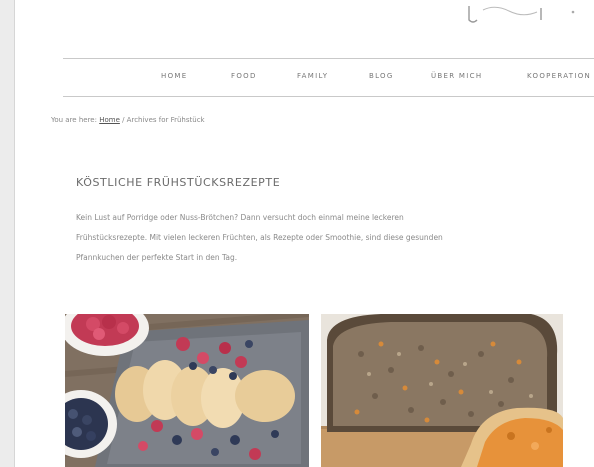 The image size is (594, 467). What do you see at coordinates (328, 96) in the screenshot?
I see `nav-bottom-divider` at bounding box center [328, 96].